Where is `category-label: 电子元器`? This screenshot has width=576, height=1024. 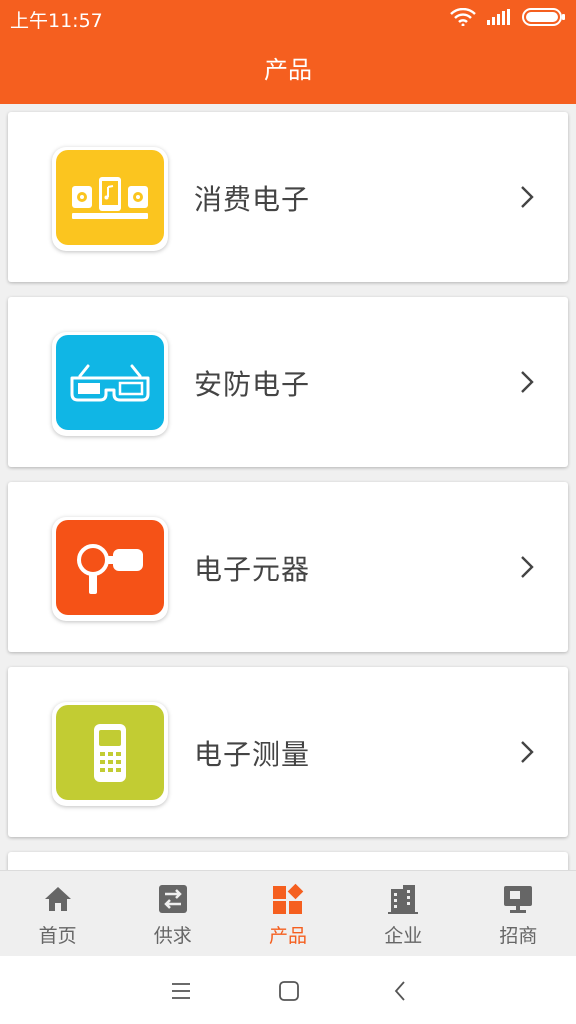 category-label: 电子元器 is located at coordinates (252, 569).